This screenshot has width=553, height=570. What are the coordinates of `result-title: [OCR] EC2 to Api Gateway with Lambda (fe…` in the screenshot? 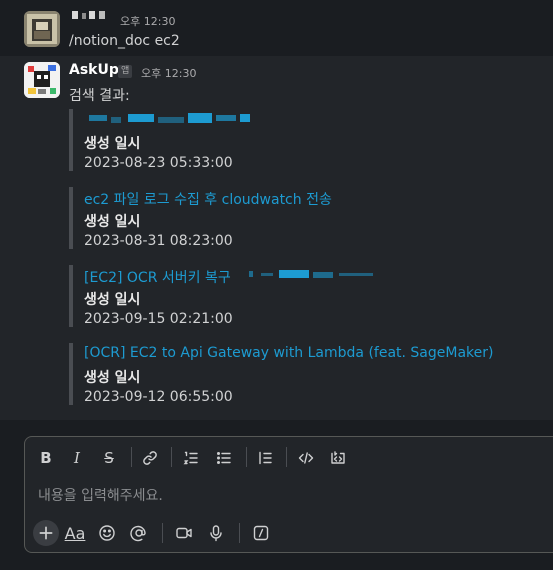 It's located at (289, 353).